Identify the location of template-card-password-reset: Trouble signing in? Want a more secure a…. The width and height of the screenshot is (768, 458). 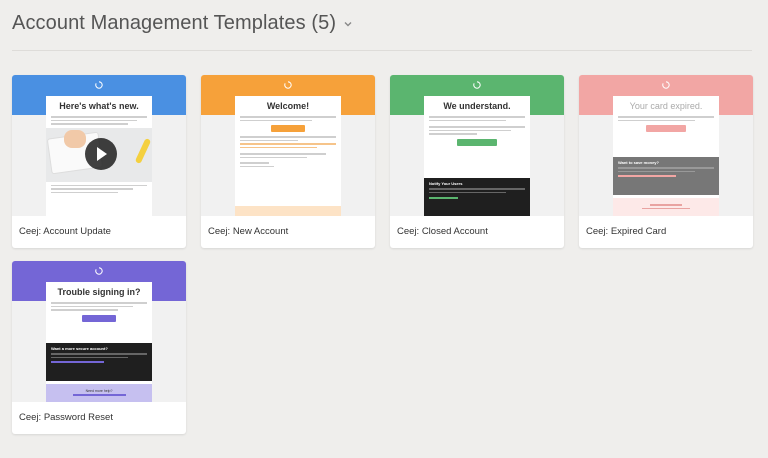
(99, 347).